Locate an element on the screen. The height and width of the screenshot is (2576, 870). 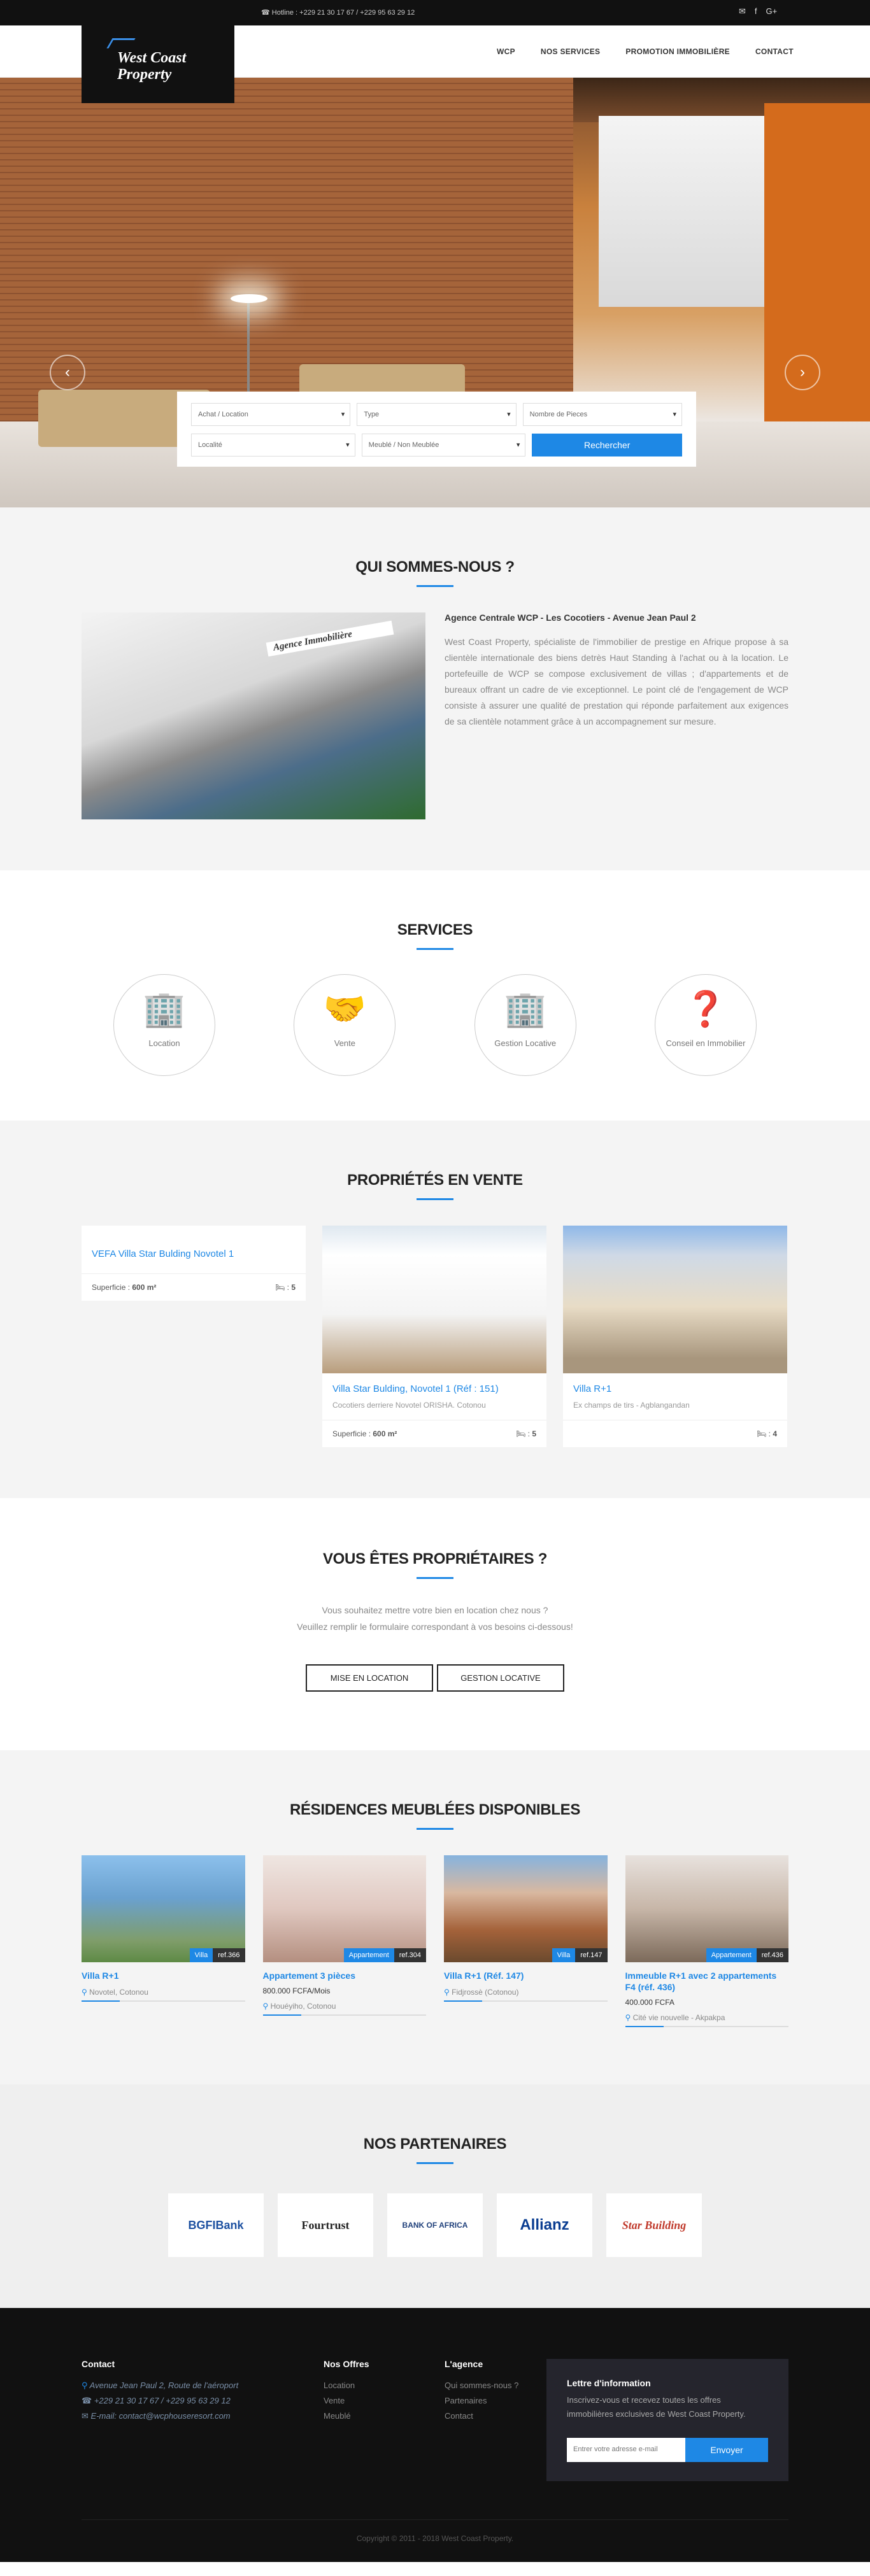
search-button: Rechercher is located at coordinates (607, 445).